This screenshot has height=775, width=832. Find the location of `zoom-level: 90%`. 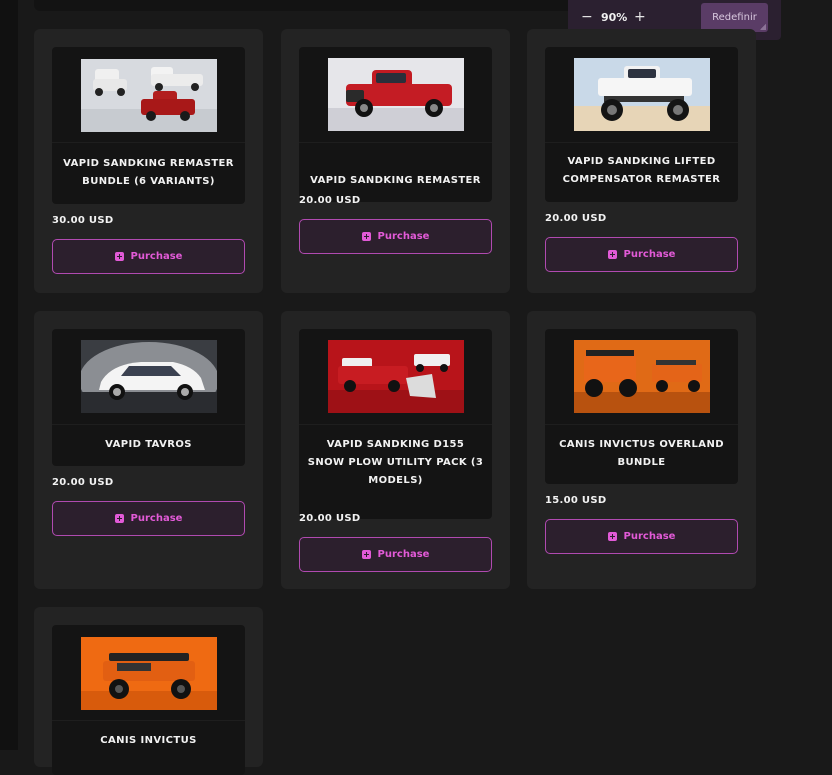

zoom-level: 90% is located at coordinates (614, 17).